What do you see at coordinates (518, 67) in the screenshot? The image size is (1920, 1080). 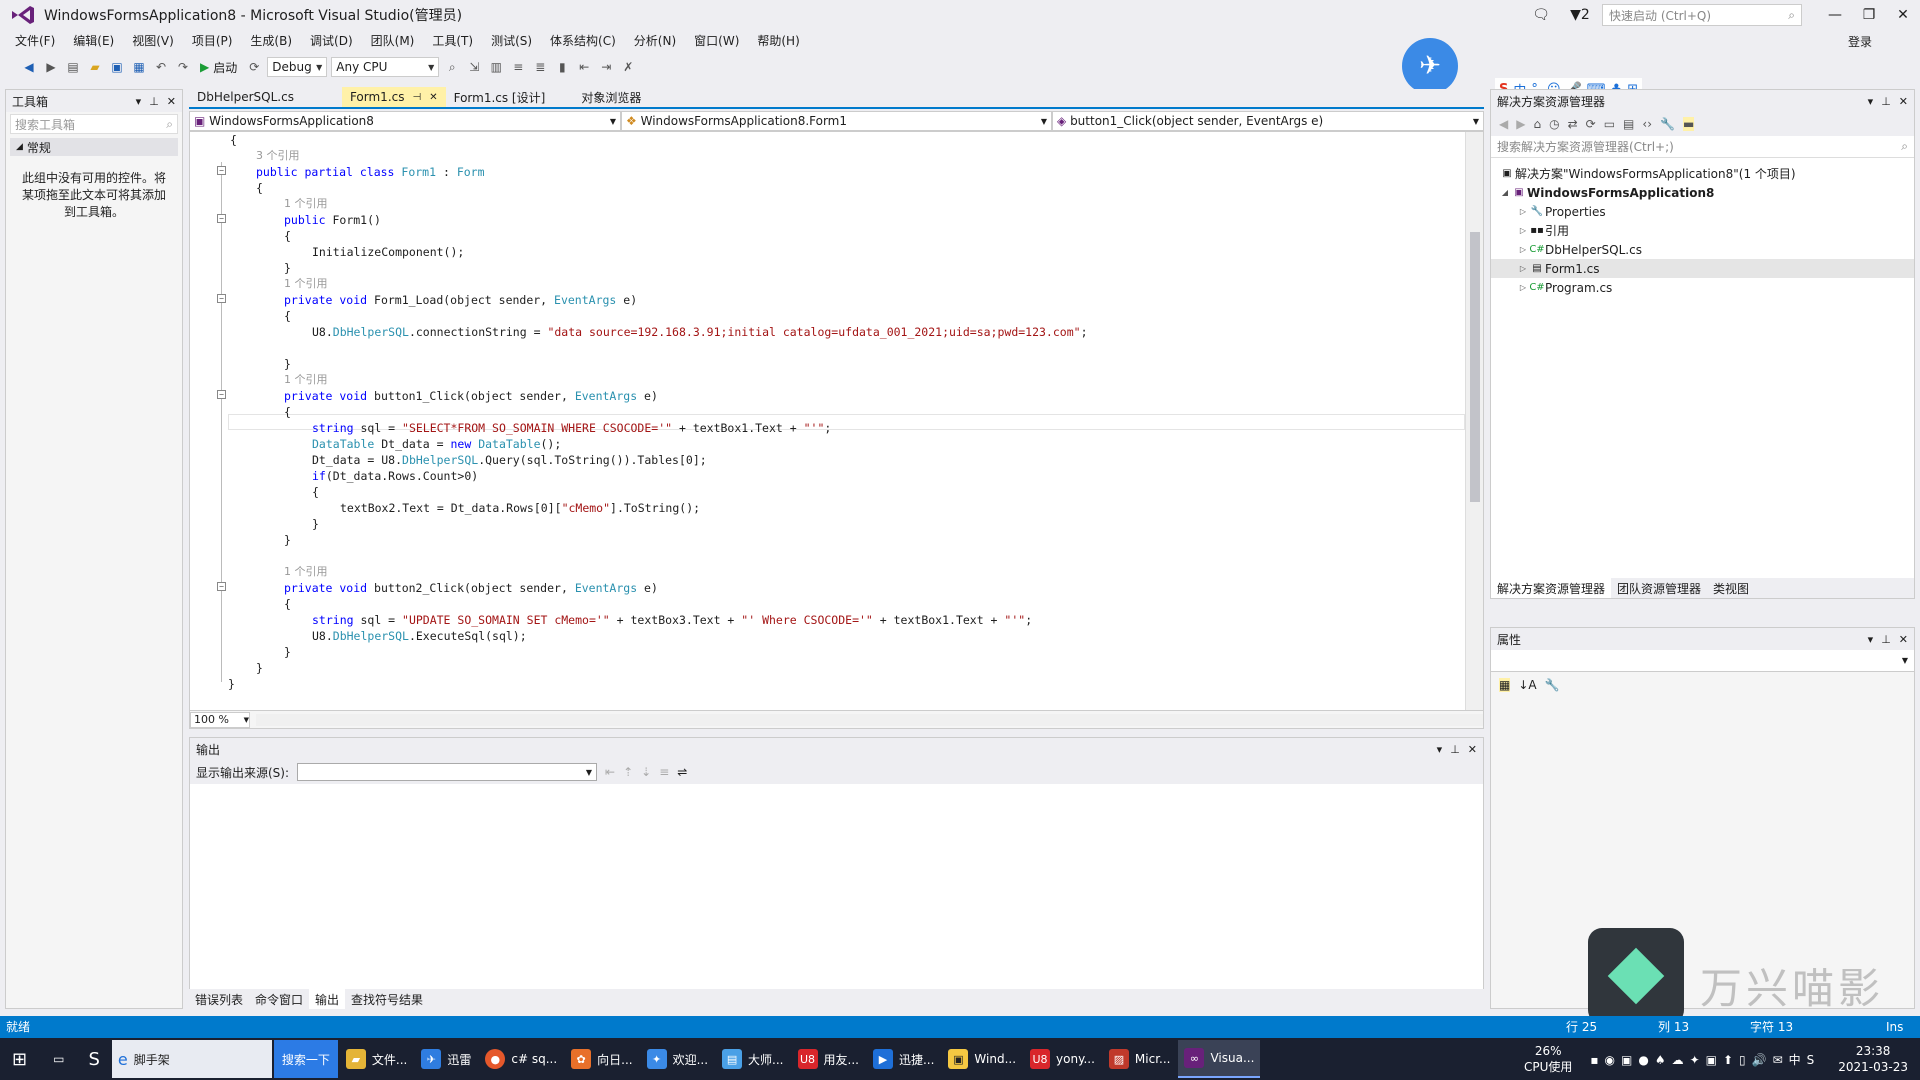 I see `comment-icon: ≡` at bounding box center [518, 67].